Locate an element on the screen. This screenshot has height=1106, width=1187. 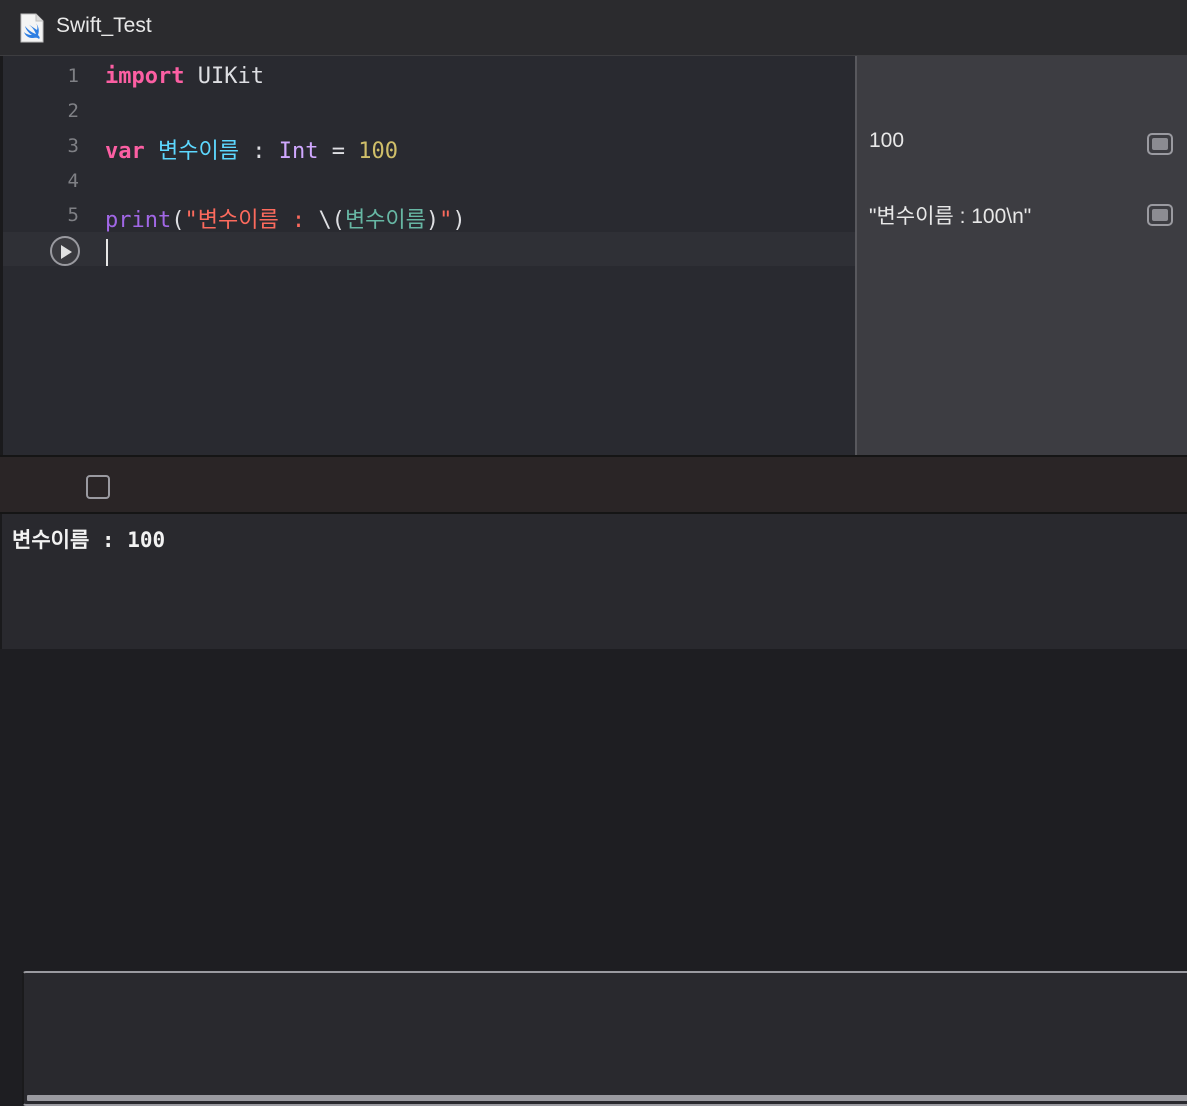
keyword-import: import is located at coordinates (145, 76).